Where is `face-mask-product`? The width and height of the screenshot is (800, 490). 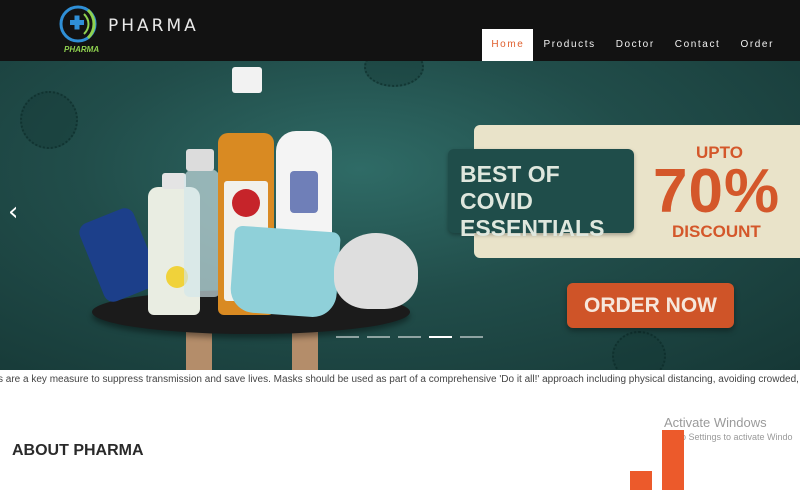
face-mask-product is located at coordinates (285, 272).